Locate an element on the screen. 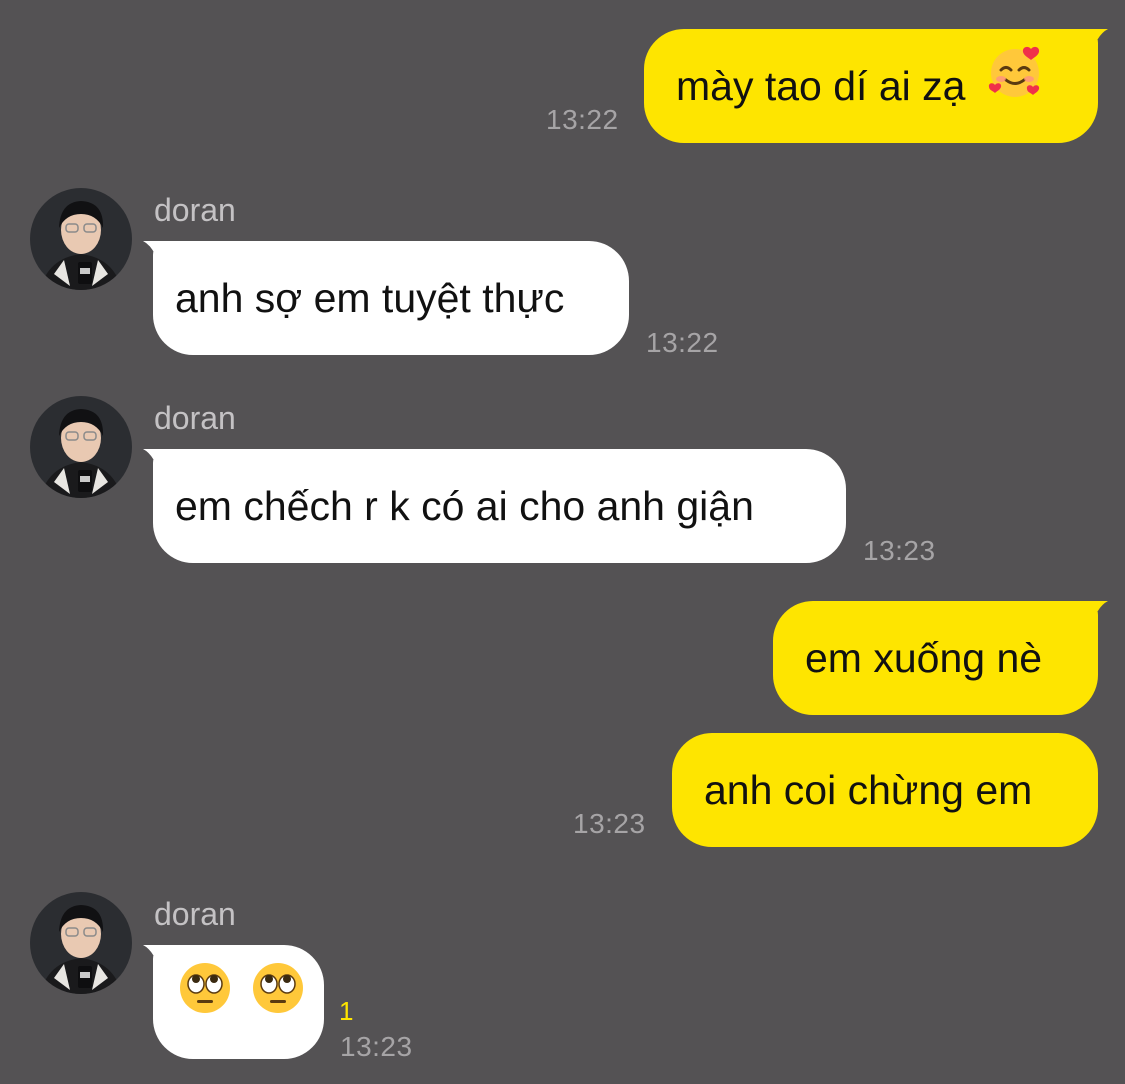 The width and height of the screenshot is (1125, 1084). message-text: em chếch r k có ai cho anh giận is located at coordinates (464, 506).